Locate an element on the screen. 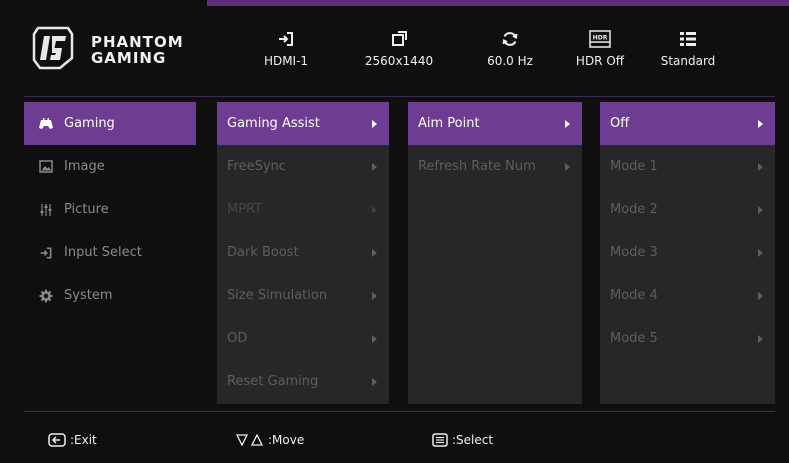 The width and height of the screenshot is (789, 463). menu-select-icon is located at coordinates (440, 440).